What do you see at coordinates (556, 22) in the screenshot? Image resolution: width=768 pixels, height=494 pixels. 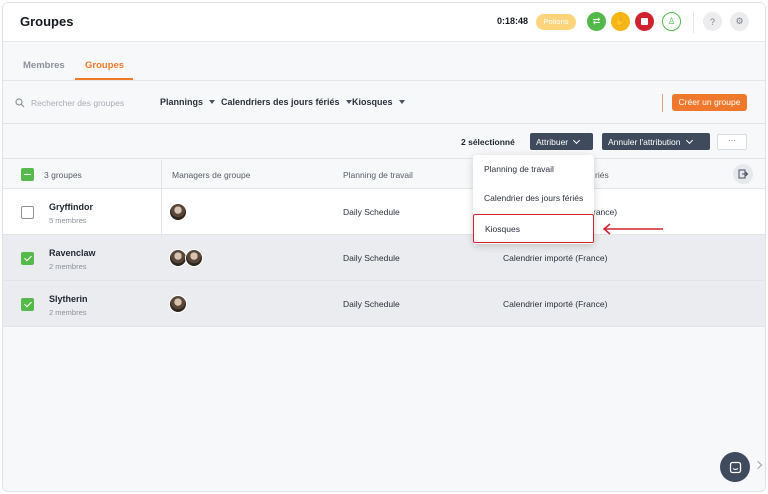 I see `potions-badge: Potions` at bounding box center [556, 22].